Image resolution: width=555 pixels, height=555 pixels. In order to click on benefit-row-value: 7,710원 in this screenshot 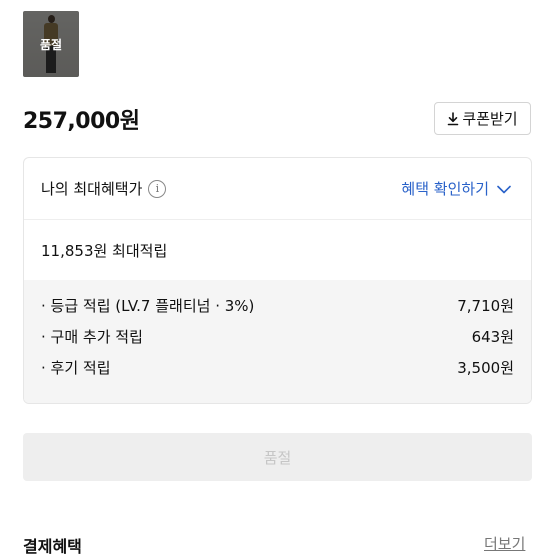, I will do `click(485, 306)`.